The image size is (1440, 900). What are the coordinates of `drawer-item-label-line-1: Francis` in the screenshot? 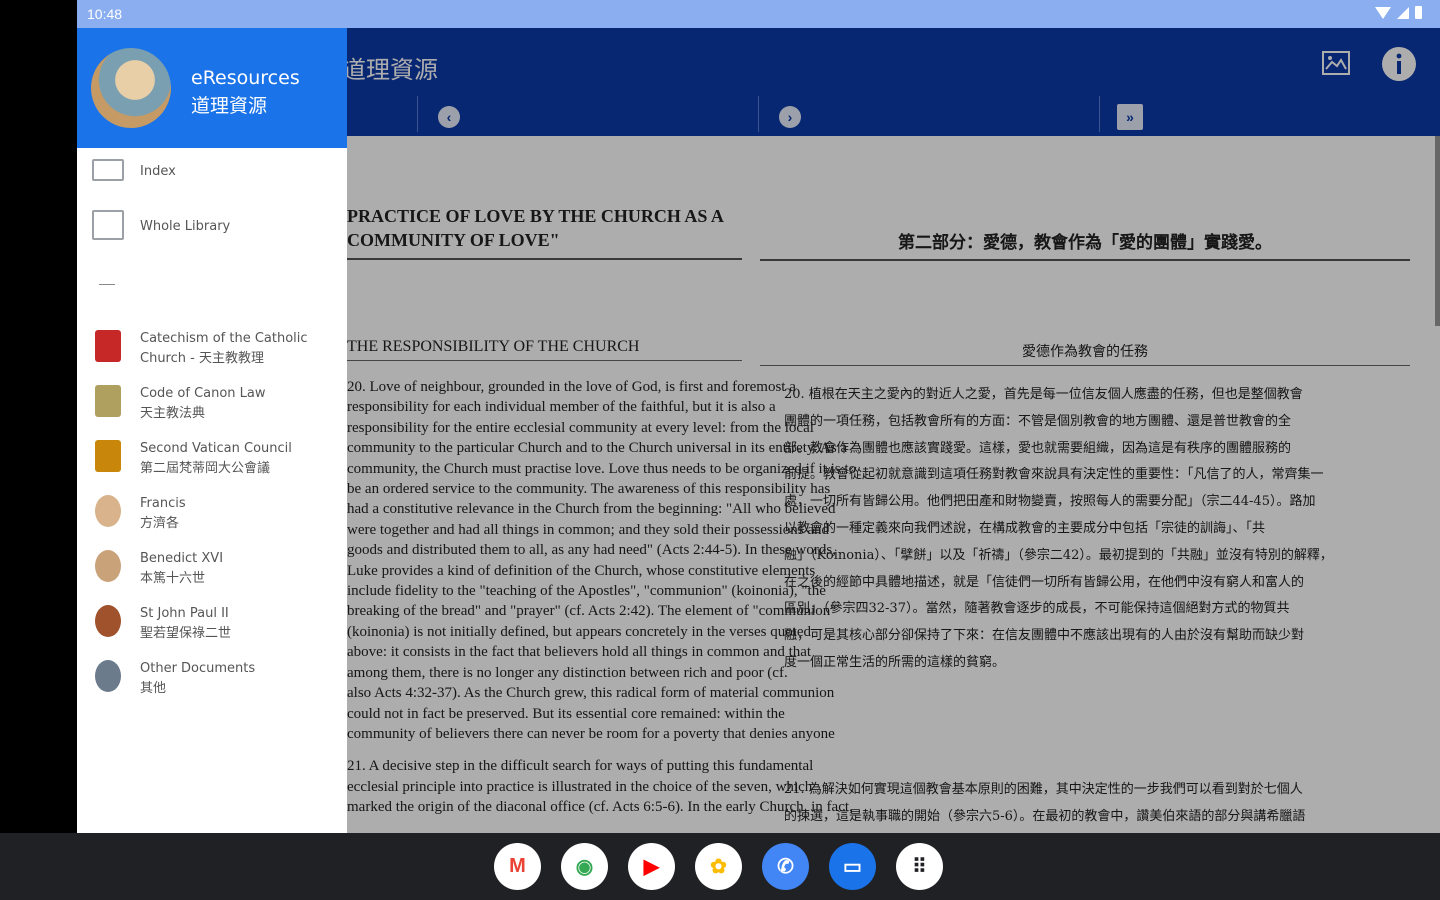 It's located at (163, 503).